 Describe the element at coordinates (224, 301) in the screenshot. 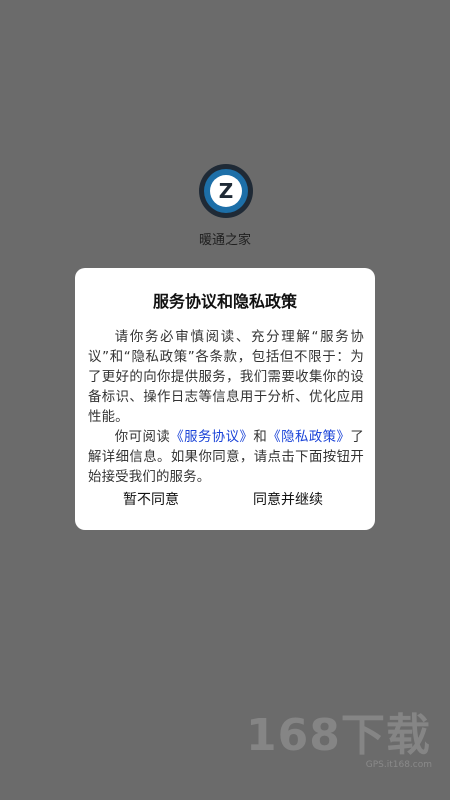

I see `dialog-title: 服务协议和隐私政策` at that location.